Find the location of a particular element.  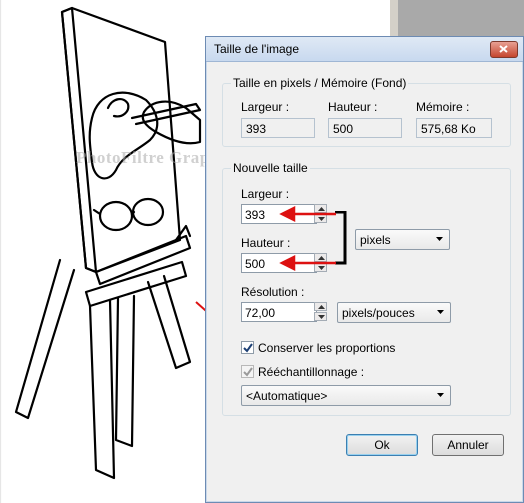

cancel-button: Annuler is located at coordinates (468, 445).